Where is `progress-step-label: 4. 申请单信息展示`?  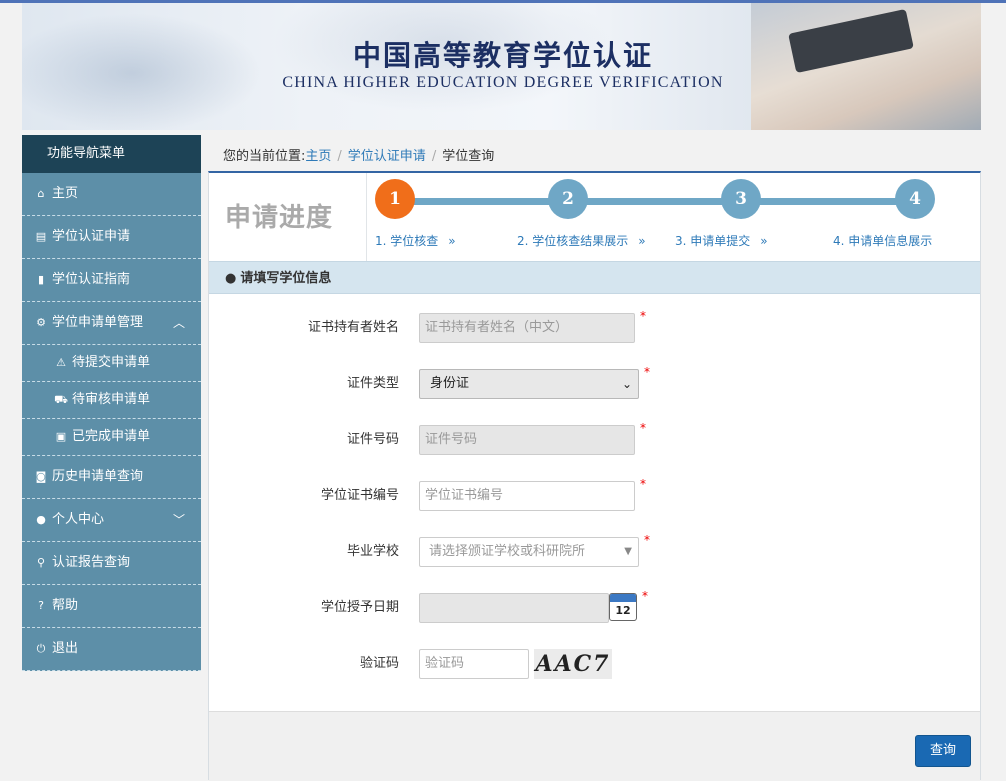 progress-step-label: 4. 申请单信息展示 is located at coordinates (883, 241).